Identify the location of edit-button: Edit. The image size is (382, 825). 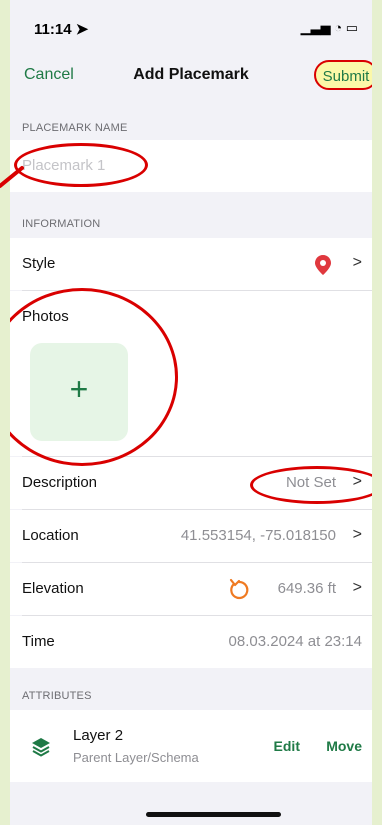
(287, 746).